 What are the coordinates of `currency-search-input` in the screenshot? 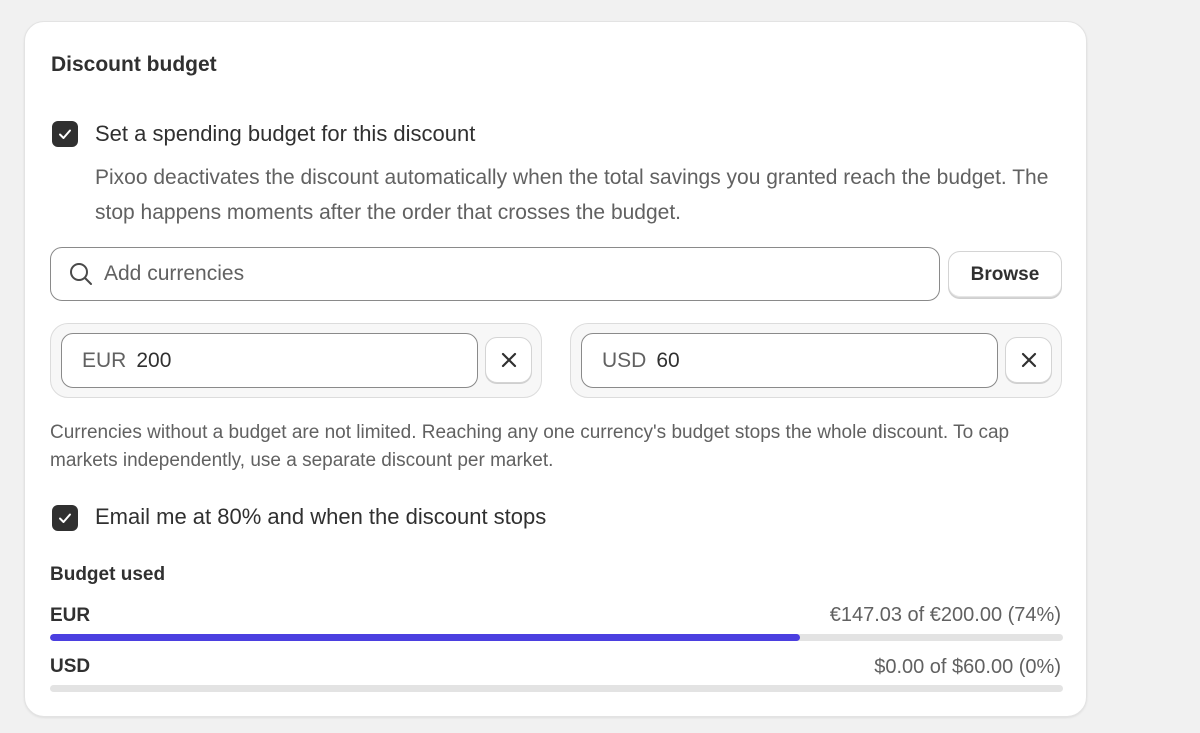 It's located at (504, 274).